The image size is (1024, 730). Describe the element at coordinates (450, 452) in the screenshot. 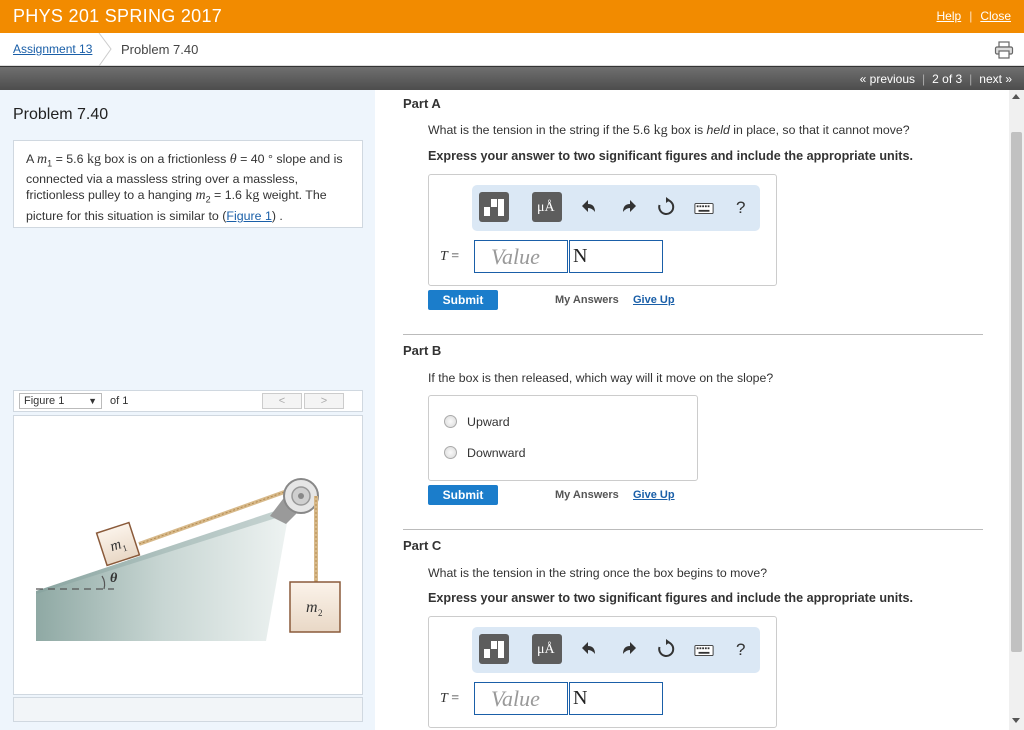

I see `radio-downward` at that location.